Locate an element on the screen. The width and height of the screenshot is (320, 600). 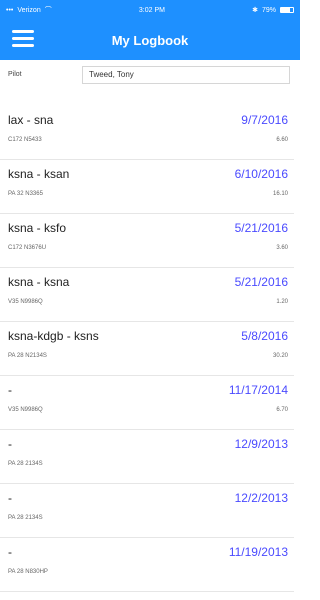
logbook-entry-row: ksna - ksna 5/21/2016 V35 N9986Q 1.20 is located at coordinates (147, 295).